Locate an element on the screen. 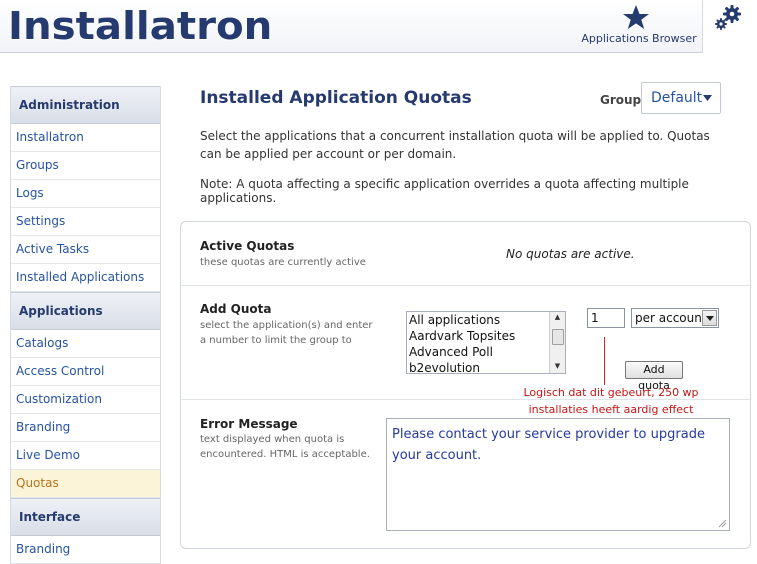 This screenshot has height=564, width=757. active-quotas-subtitle: these quotas are currently active is located at coordinates (283, 262).